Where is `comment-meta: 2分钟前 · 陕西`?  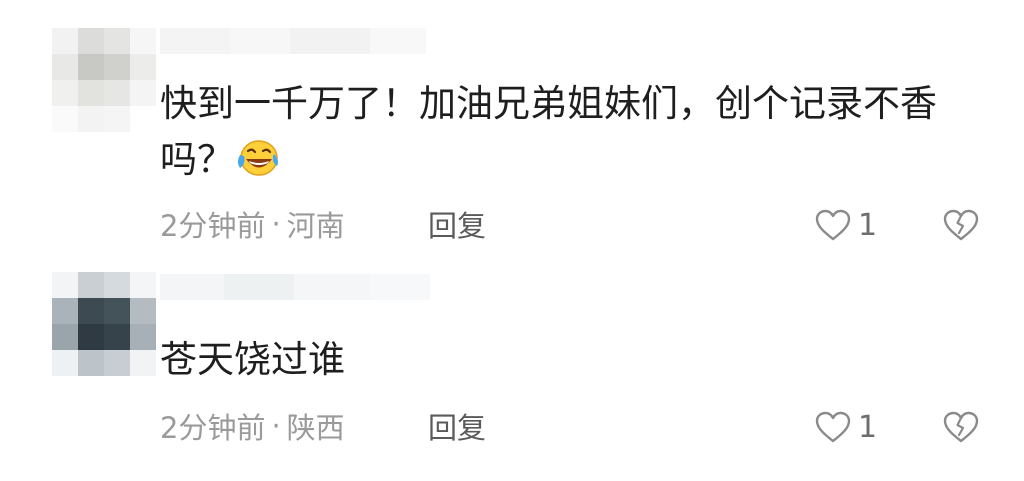
comment-meta: 2分钟前 · 陕西 is located at coordinates (252, 426).